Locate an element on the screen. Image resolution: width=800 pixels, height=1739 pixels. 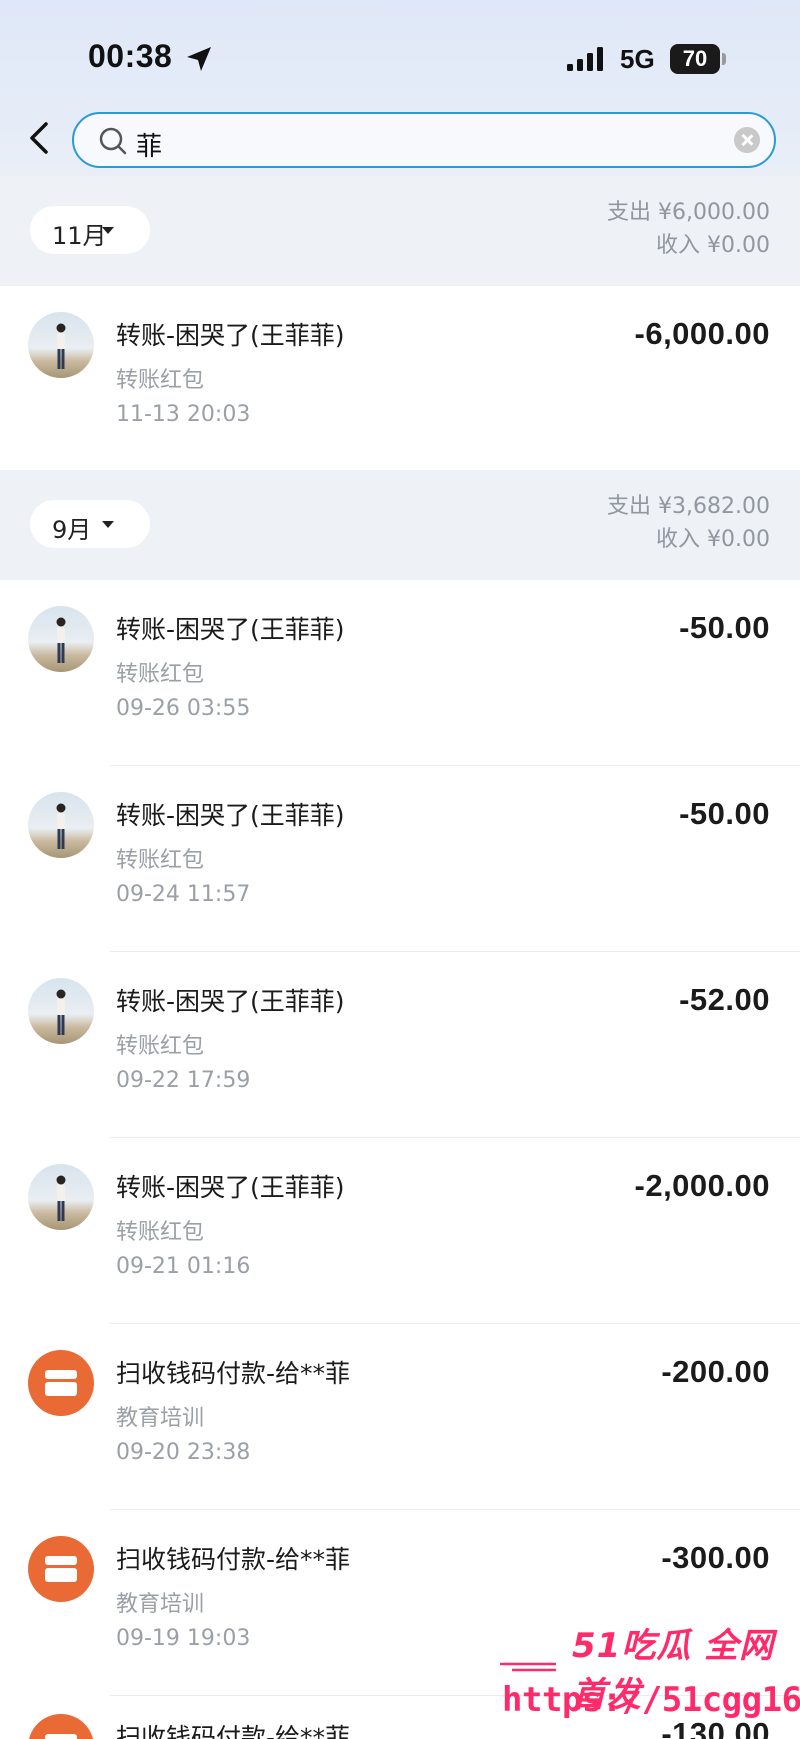
transaction-amount: -52.00 is located at coordinates (724, 999).